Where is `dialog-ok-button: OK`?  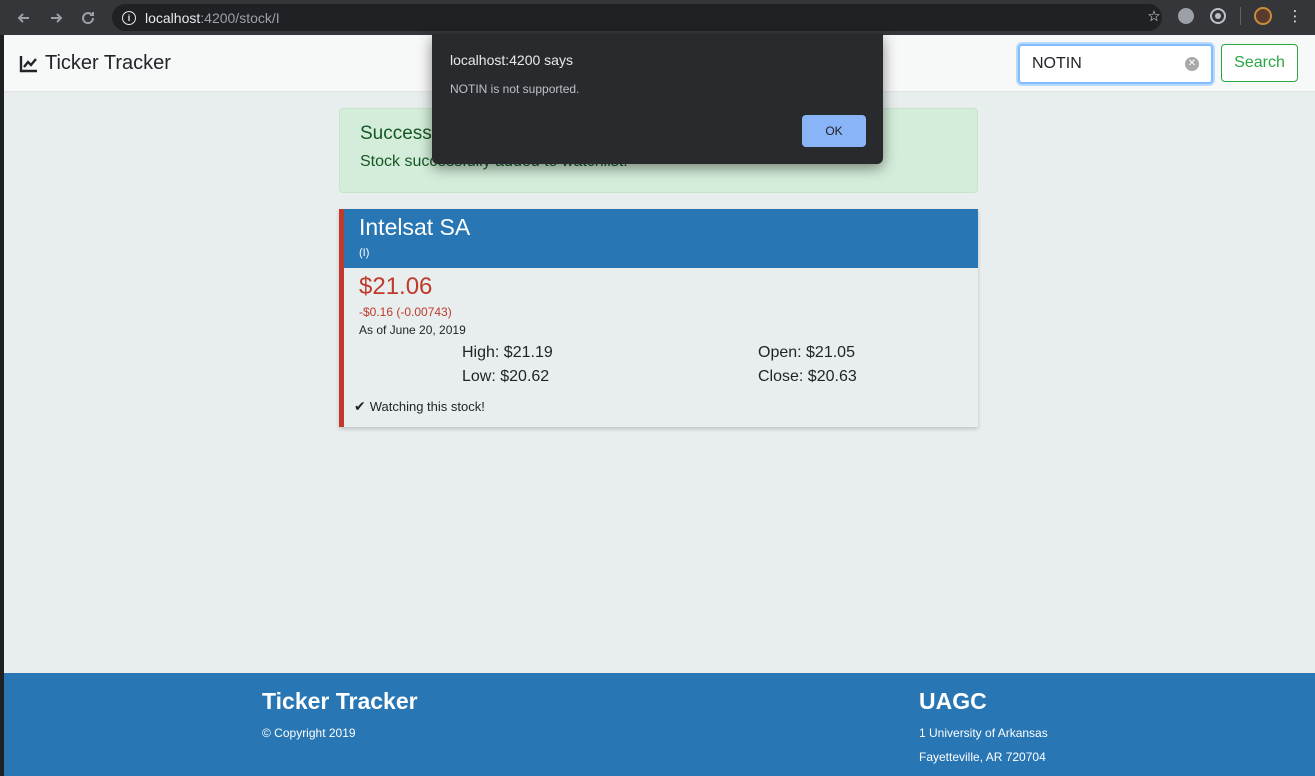
dialog-ok-button: OK is located at coordinates (834, 131).